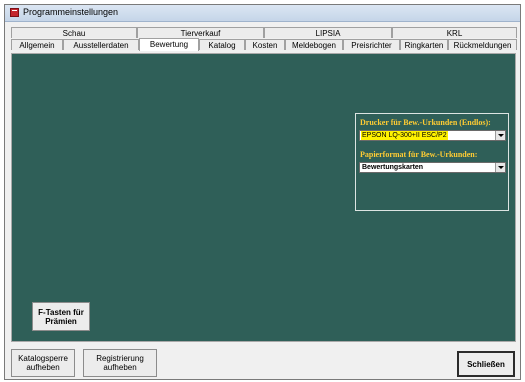 Image resolution: width=525 pixels, height=382 pixels. I want to click on unlock-registration-line2: aufheben, so click(120, 367).